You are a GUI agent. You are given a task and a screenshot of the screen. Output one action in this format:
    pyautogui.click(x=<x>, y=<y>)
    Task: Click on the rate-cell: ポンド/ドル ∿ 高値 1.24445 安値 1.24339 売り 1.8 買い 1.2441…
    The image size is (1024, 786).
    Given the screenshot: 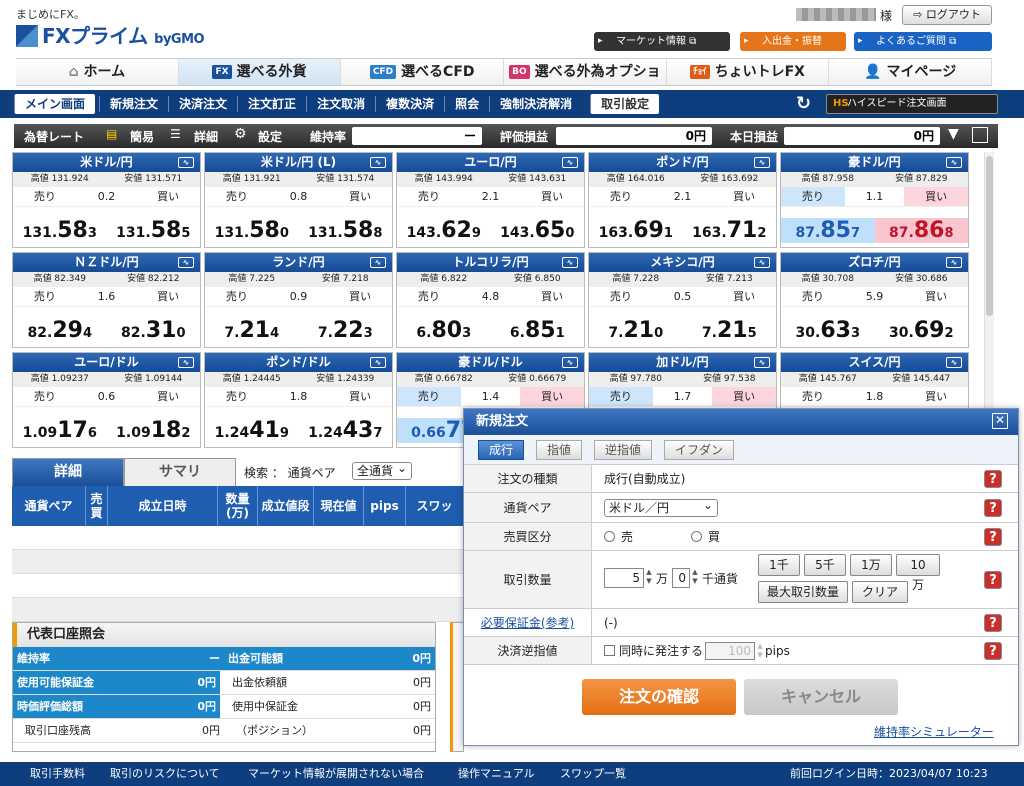 What is the action you would take?
    pyautogui.click(x=298, y=400)
    